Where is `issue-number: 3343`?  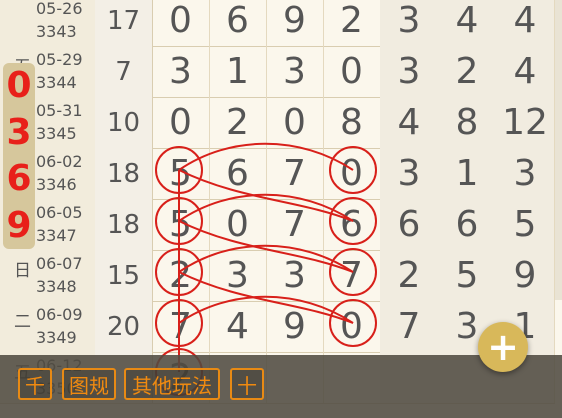 issue-number: 3343 is located at coordinates (56, 31).